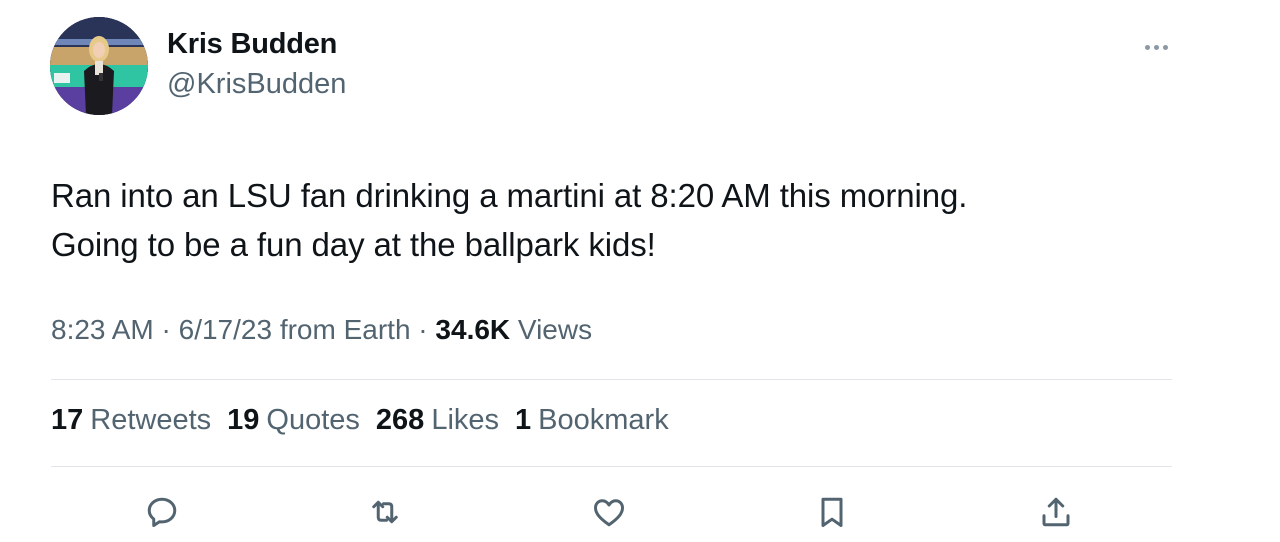 The width and height of the screenshot is (1280, 542). Describe the element at coordinates (465, 420) in the screenshot. I see `likes-label: Likes` at that location.